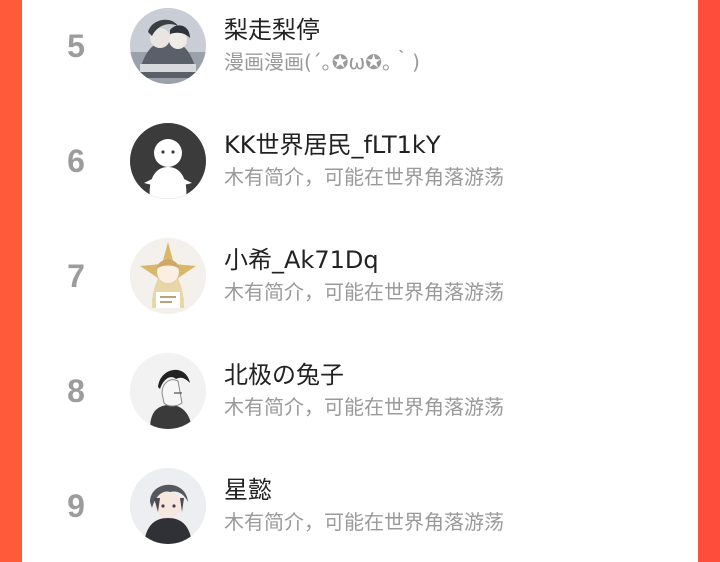 The image size is (720, 562). I want to click on user-name: 北极の兔子, so click(284, 375).